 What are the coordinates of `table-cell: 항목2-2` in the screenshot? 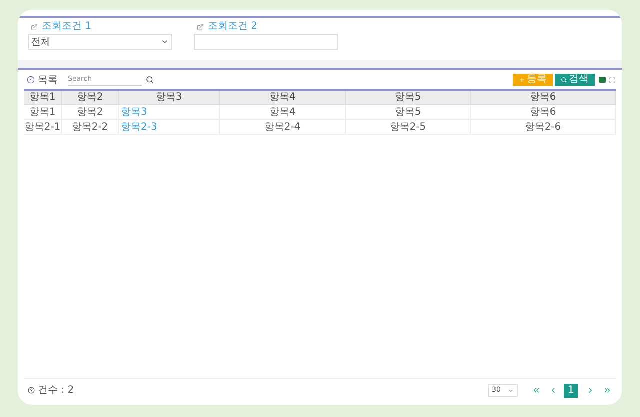 It's located at (90, 127).